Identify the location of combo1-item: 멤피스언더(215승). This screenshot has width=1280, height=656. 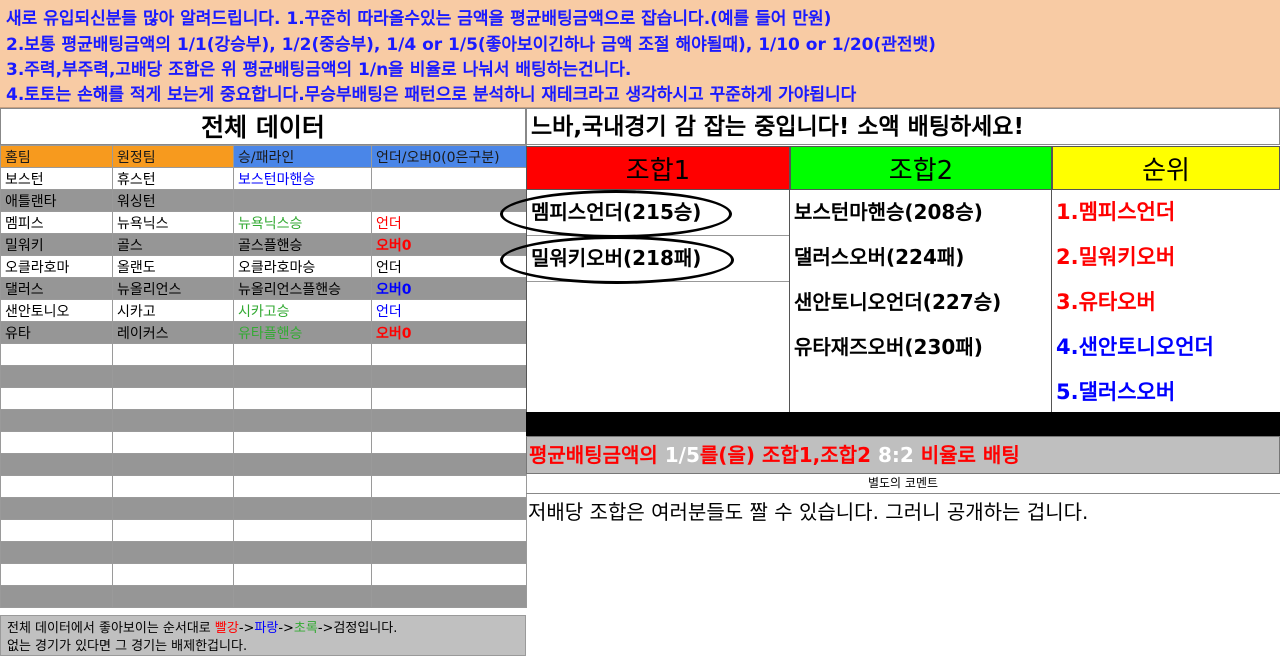
(658, 213).